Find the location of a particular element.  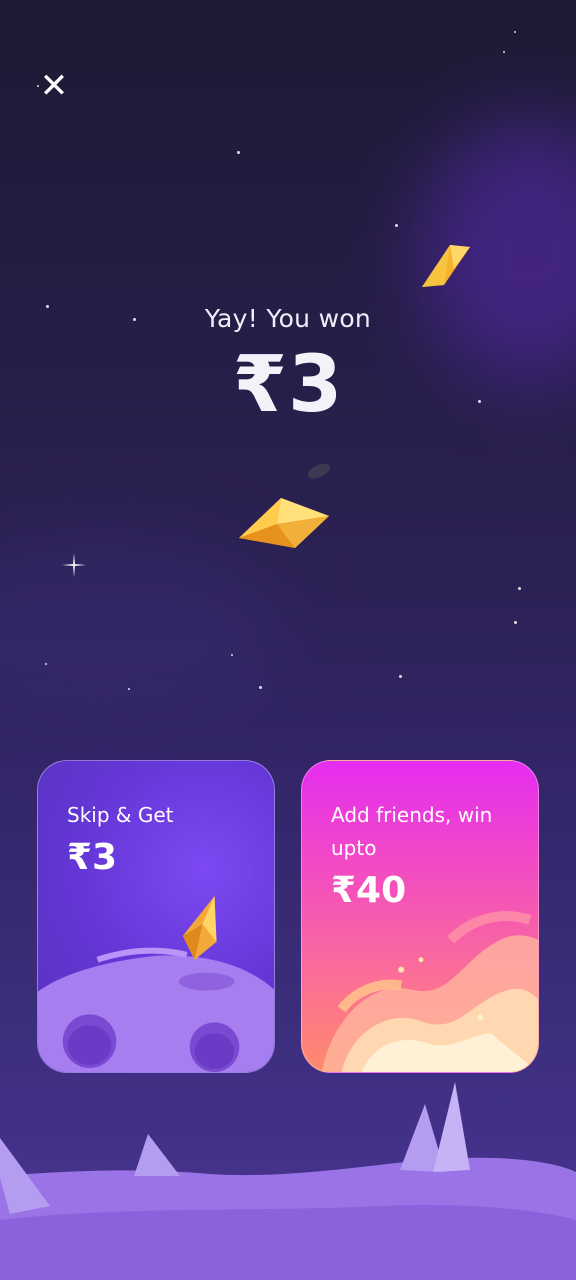

close-button: ✕ is located at coordinates (54, 86).